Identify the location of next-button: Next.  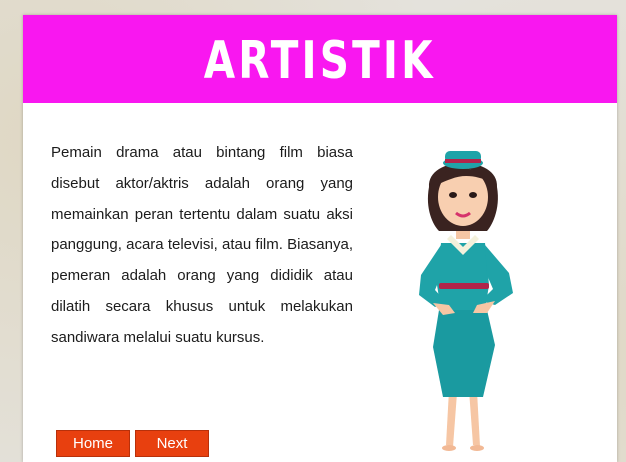
(172, 443).